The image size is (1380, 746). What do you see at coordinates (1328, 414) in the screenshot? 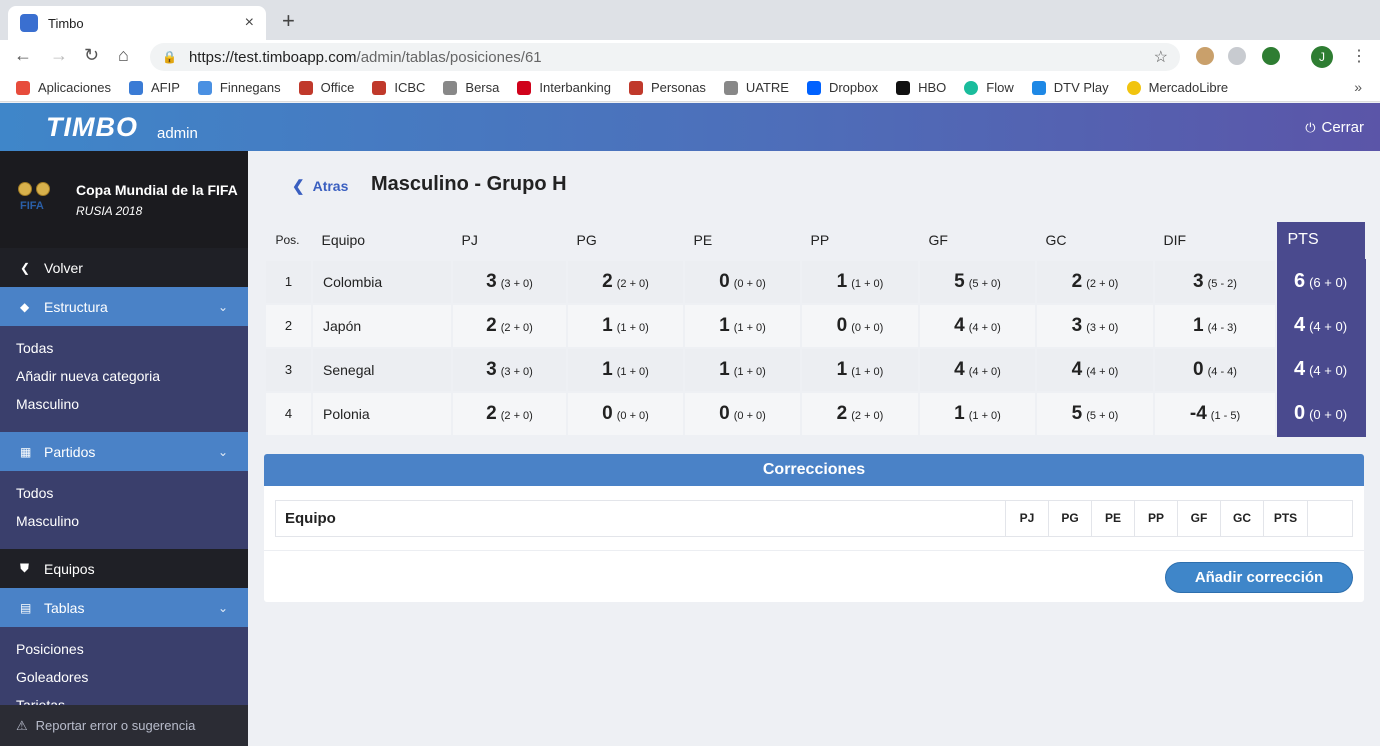
I see `points-breakdown: (0 + 0)` at bounding box center [1328, 414].